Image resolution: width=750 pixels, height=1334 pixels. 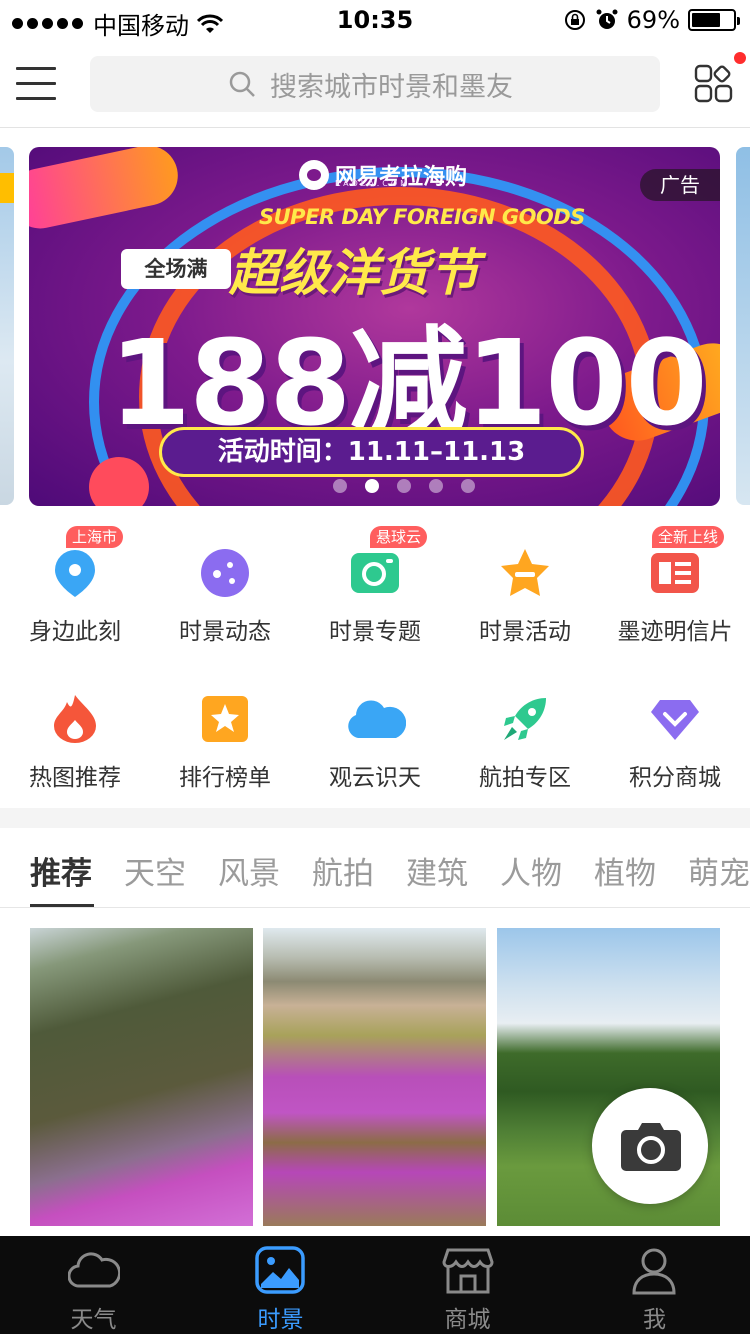 I want to click on store-icon, so click(x=468, y=1271).